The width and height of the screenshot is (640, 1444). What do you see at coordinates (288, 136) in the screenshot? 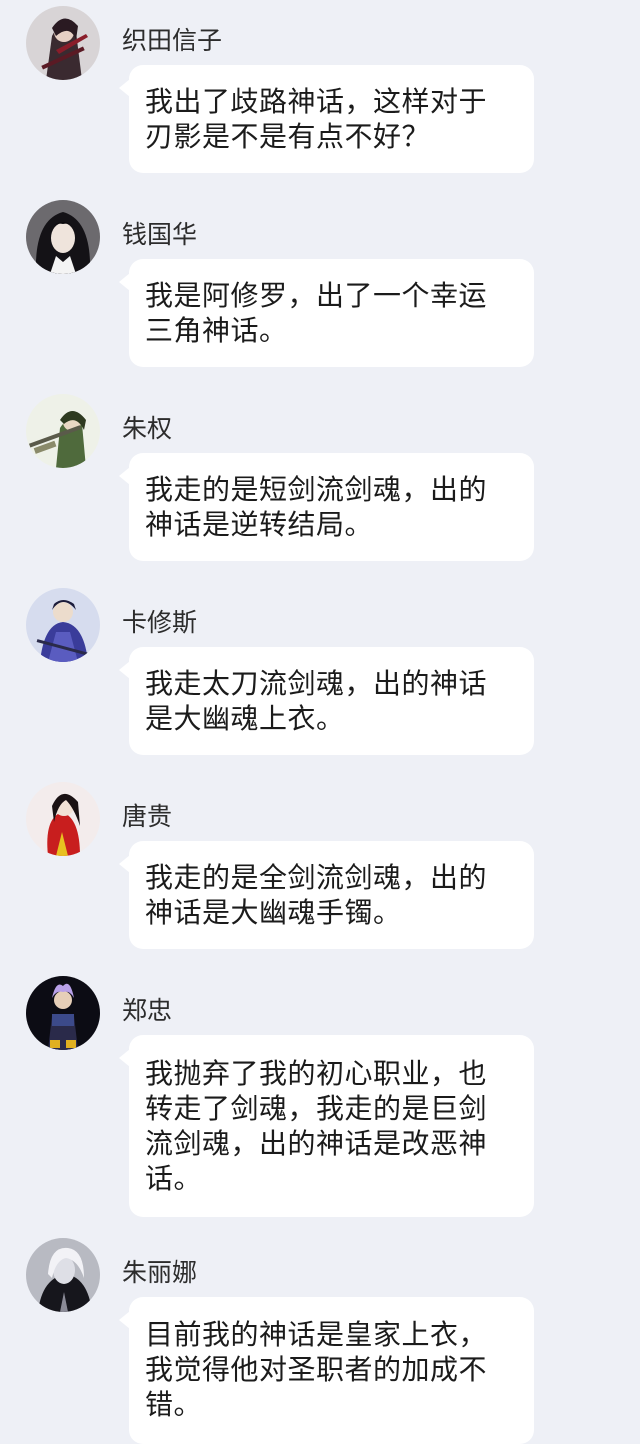
I see `message-text-line: 刃影是不是有点不好？` at bounding box center [288, 136].